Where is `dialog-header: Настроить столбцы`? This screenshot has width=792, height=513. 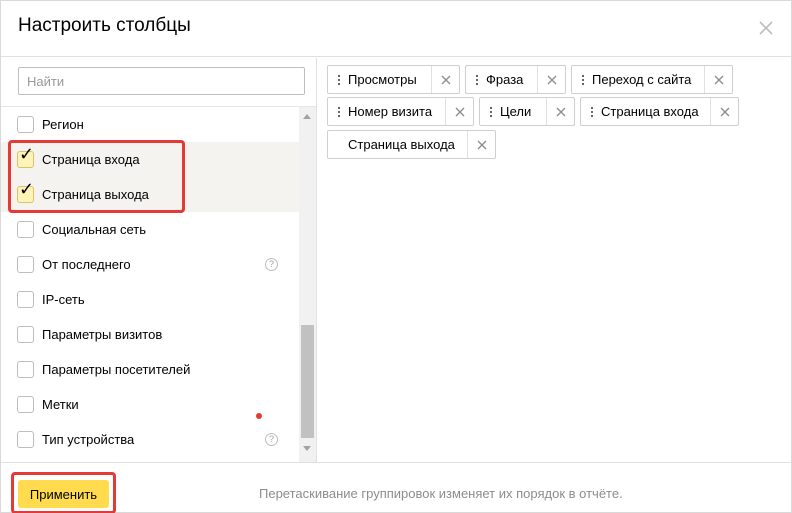 dialog-header: Настроить столбцы is located at coordinates (396, 29).